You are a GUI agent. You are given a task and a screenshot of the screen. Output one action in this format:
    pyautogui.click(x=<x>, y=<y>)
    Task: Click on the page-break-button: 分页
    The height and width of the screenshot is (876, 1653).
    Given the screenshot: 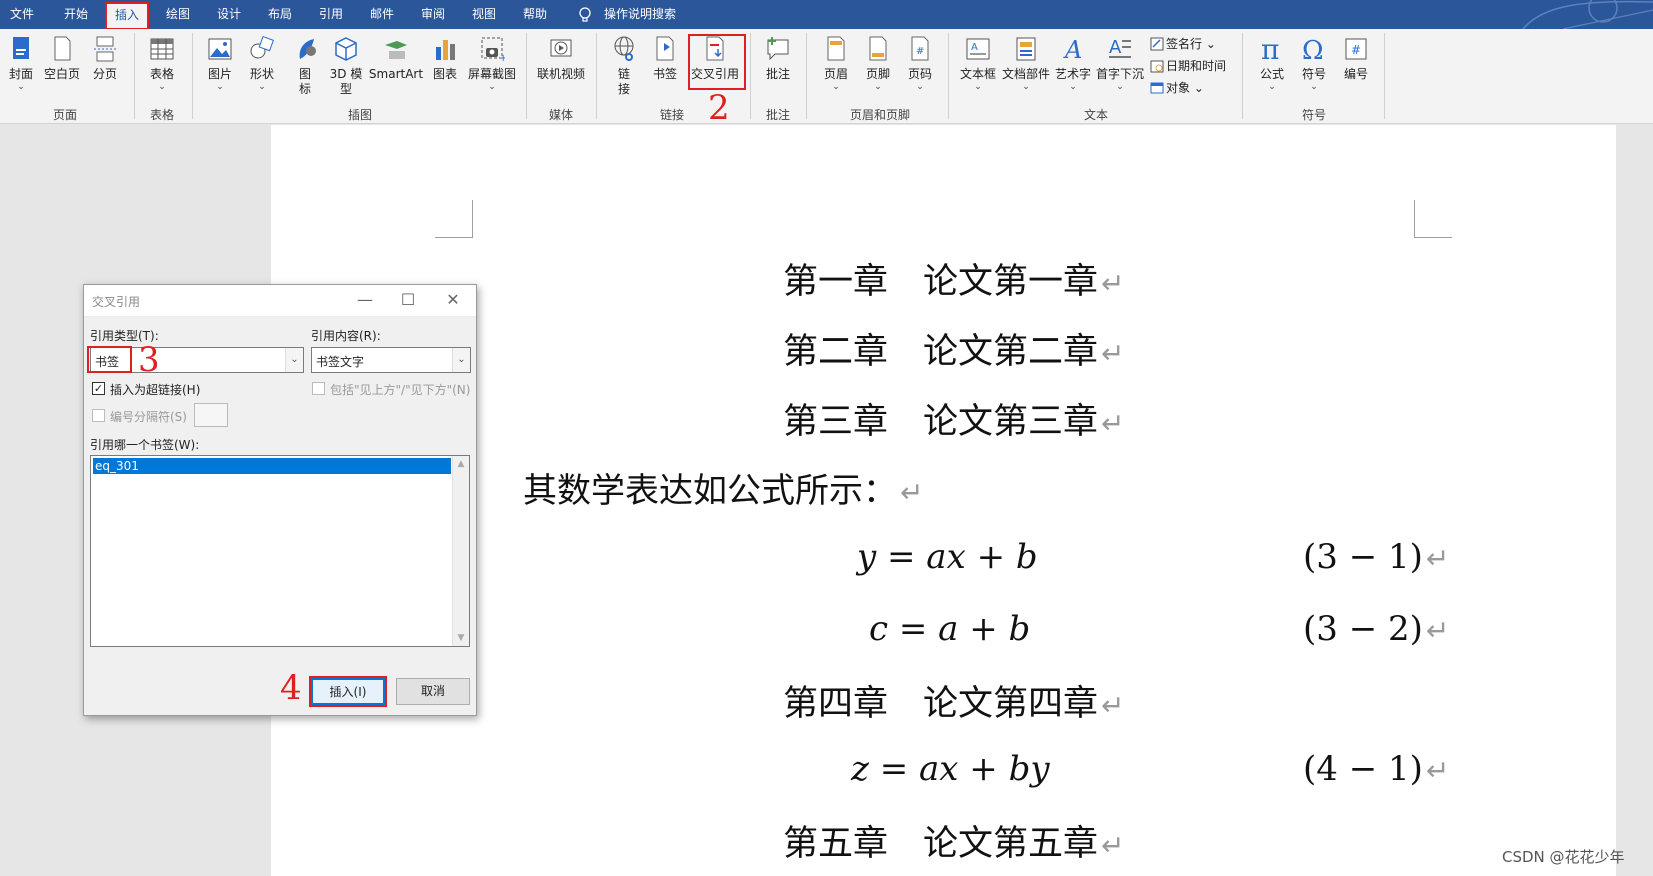 What is the action you would take?
    pyautogui.click(x=105, y=58)
    